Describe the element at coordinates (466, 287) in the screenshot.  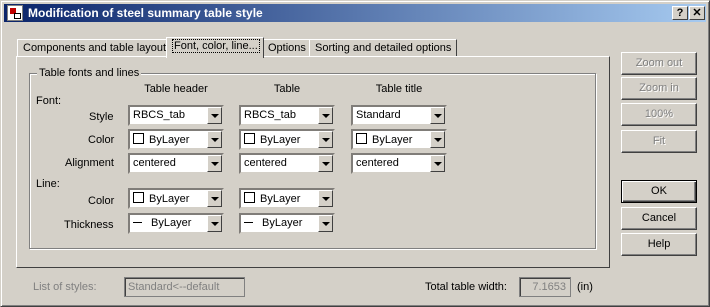
I see `total-width-label: Total table width:` at that location.